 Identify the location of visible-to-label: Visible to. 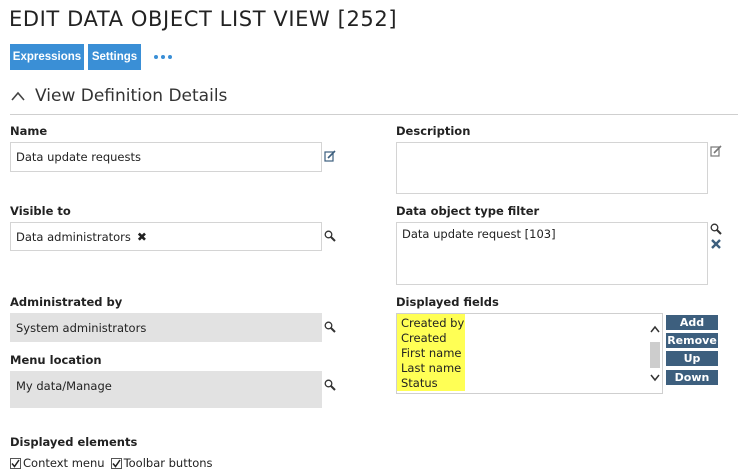
(40, 211).